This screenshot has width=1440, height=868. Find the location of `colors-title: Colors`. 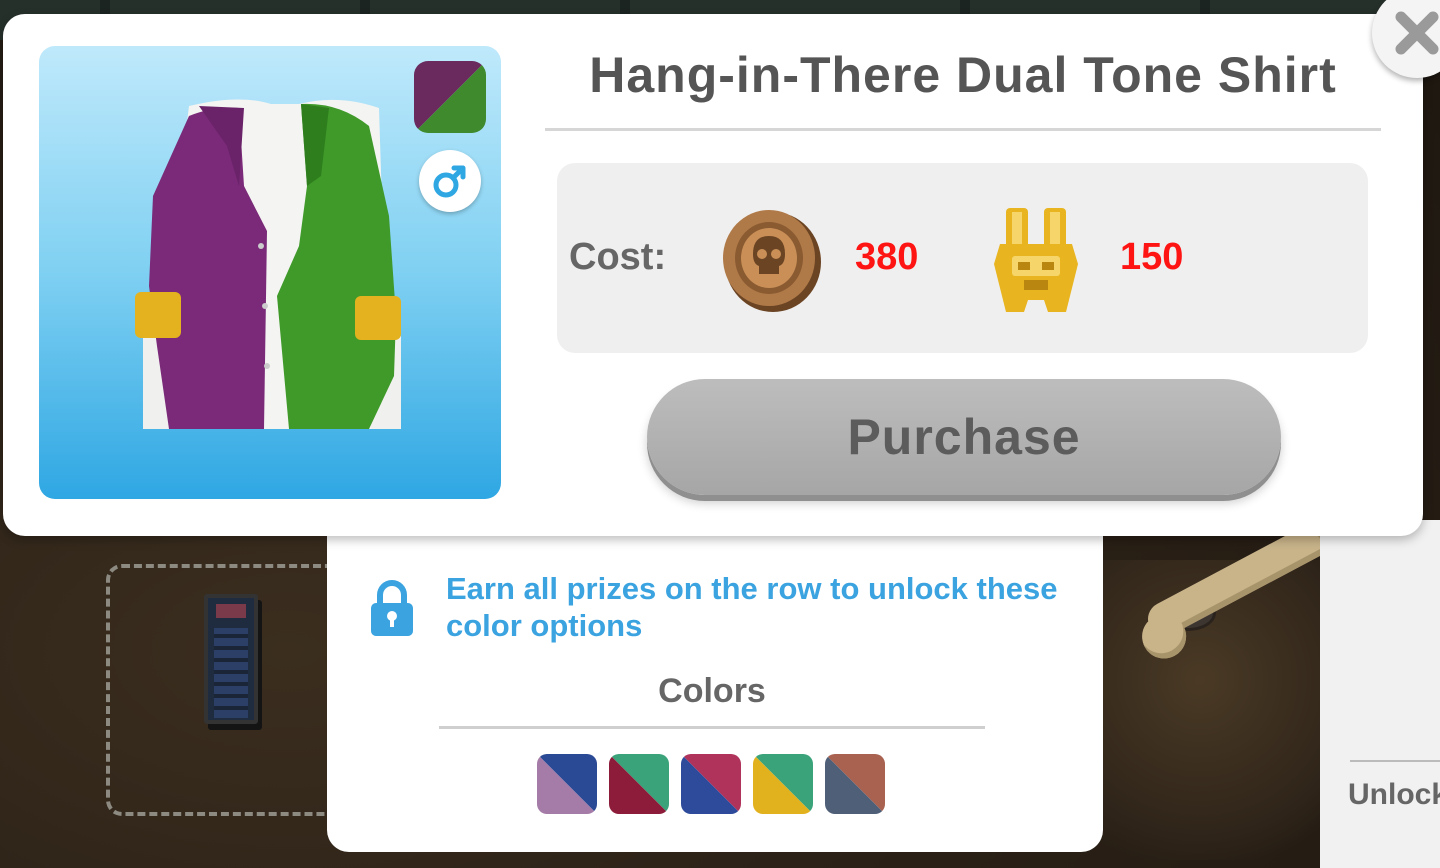

colors-title: Colors is located at coordinates (712, 691).